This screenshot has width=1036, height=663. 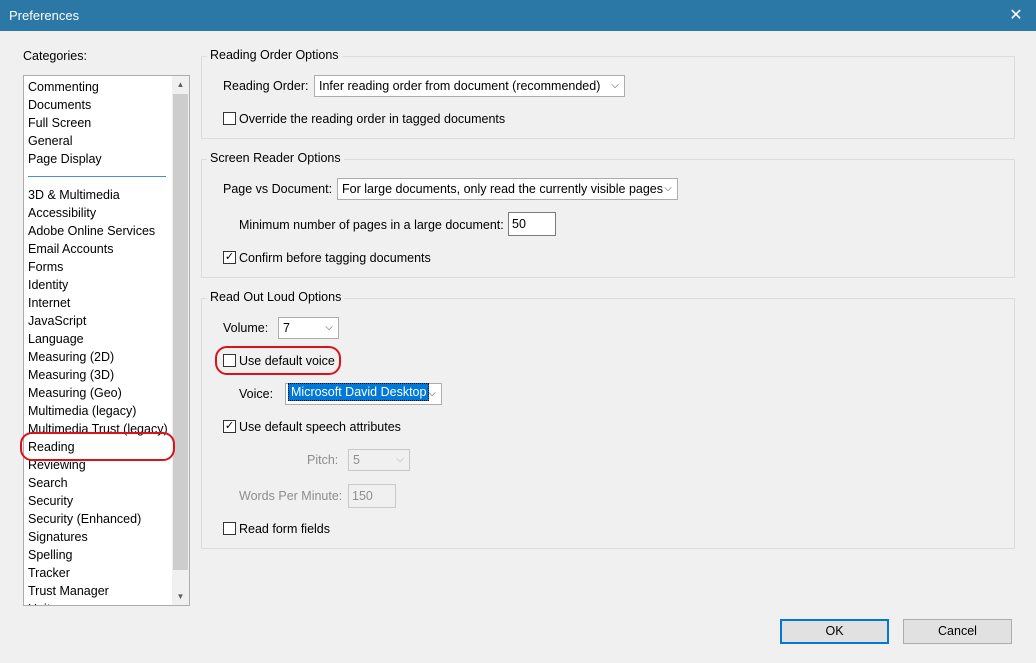 I want to click on wpm-value: 150, so click(x=362, y=496).